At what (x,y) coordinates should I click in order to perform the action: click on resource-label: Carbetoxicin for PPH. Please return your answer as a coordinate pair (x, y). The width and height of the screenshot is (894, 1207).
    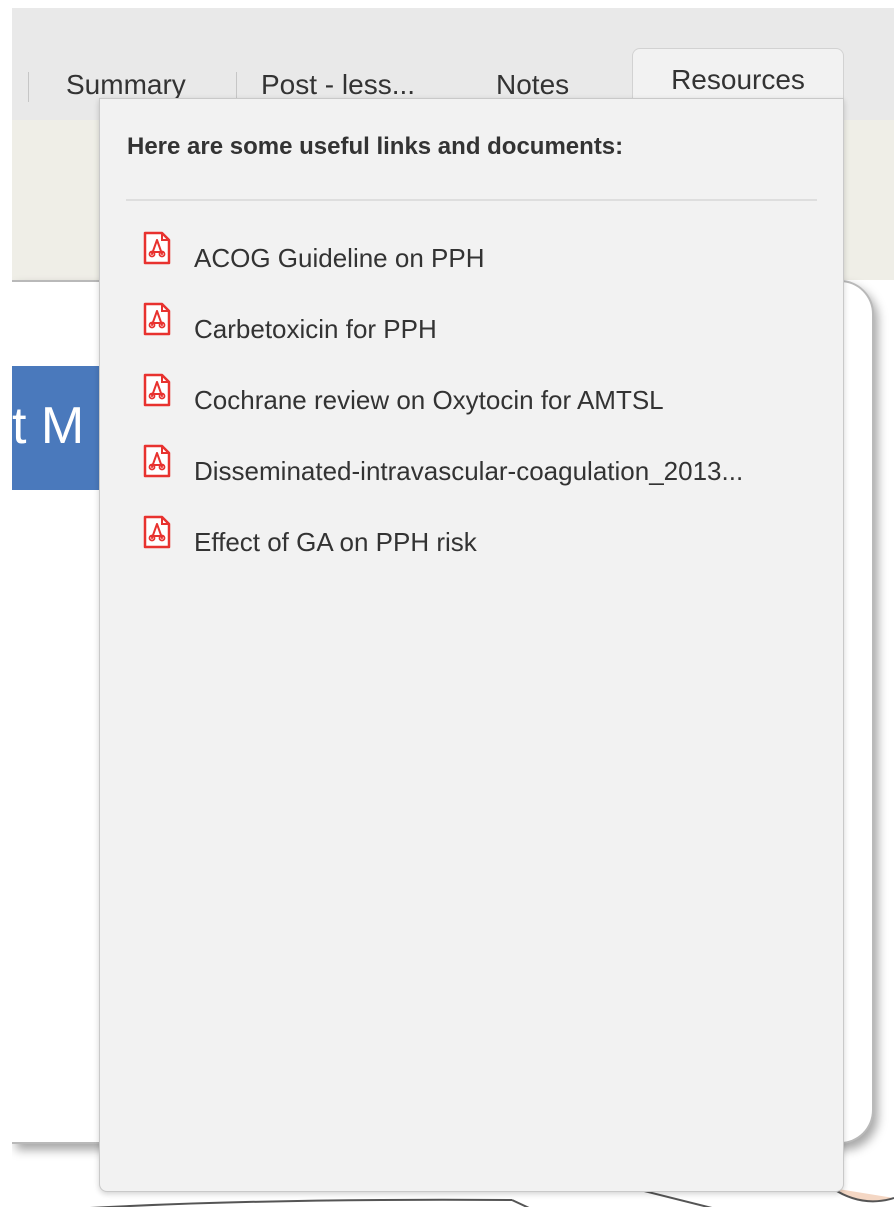
    Looking at the image, I should click on (315, 329).